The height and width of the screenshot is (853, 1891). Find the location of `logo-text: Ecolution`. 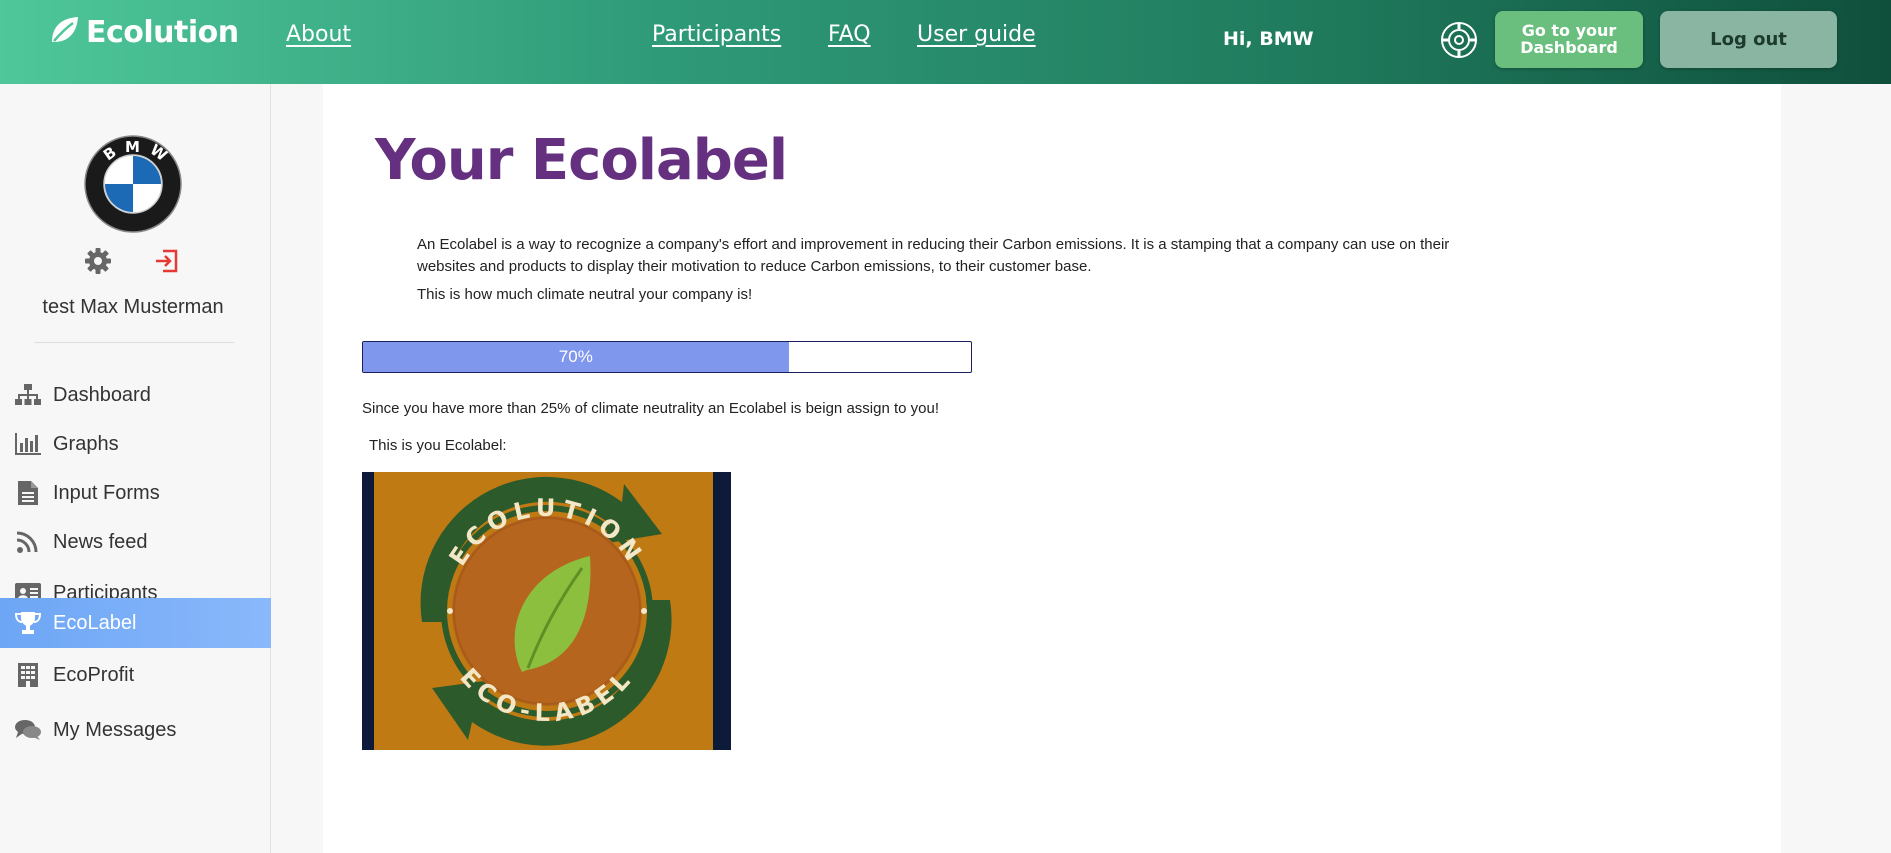

logo-text: Ecolution is located at coordinates (162, 32).